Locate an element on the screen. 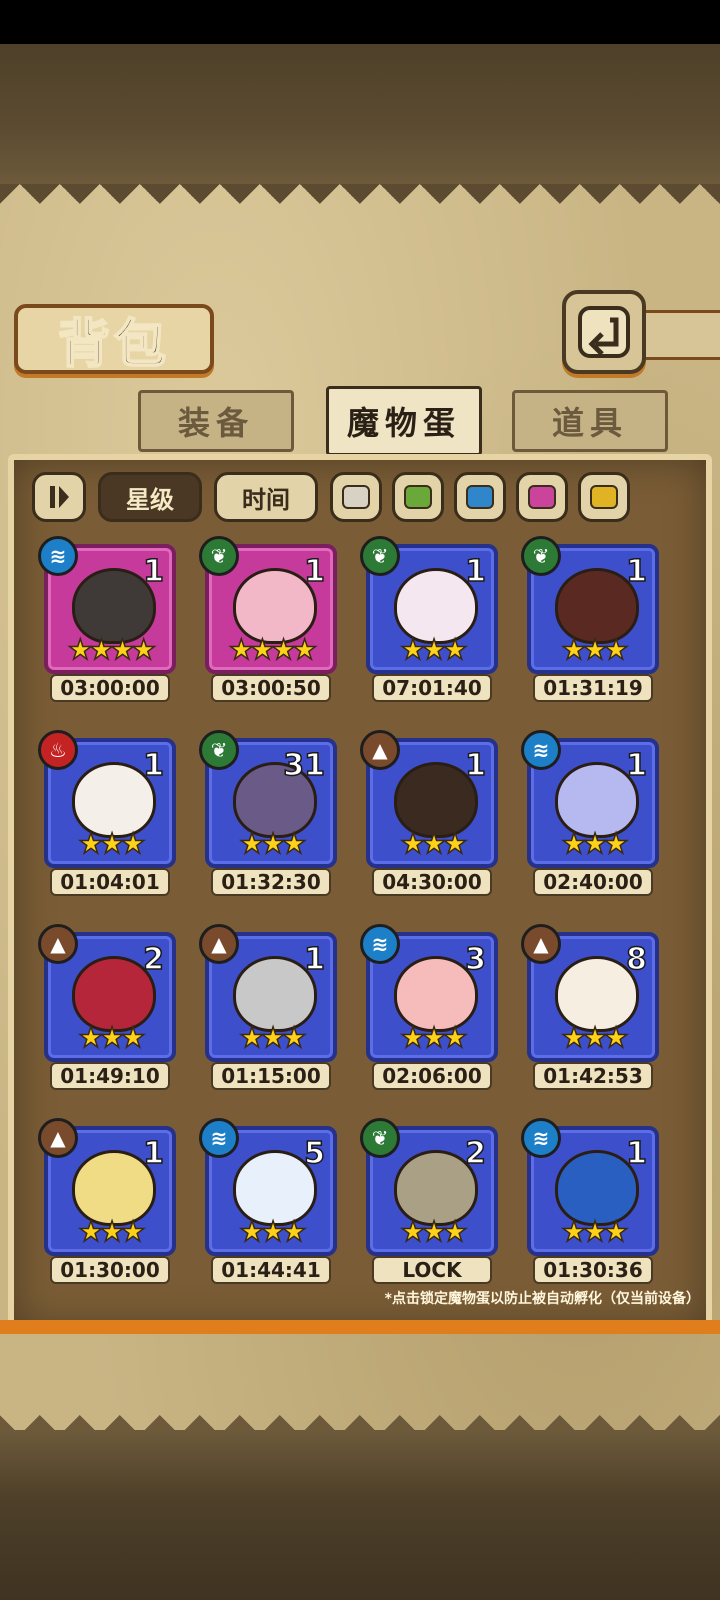 This screenshot has height=1600, width=720. torn-edge-bottom is located at coordinates (360, 1415).